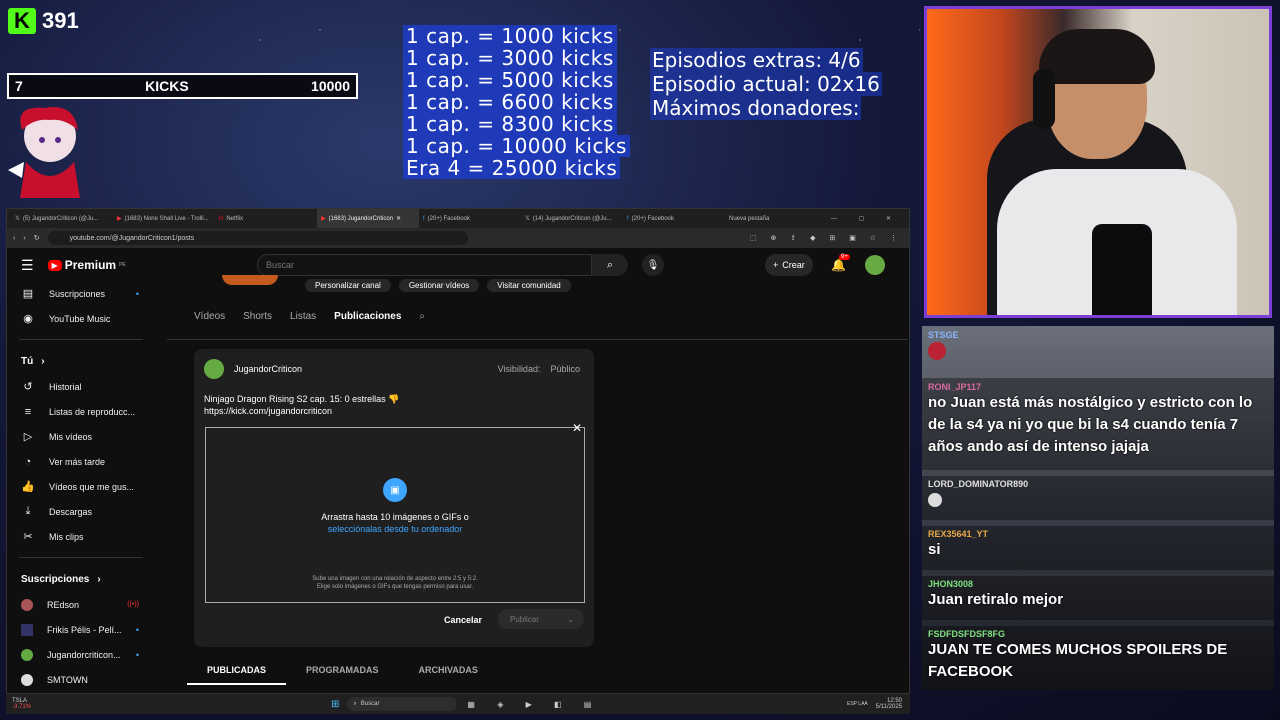  Describe the element at coordinates (776, 218) in the screenshot. I see `browser-tab: Nueva pestaña` at that location.